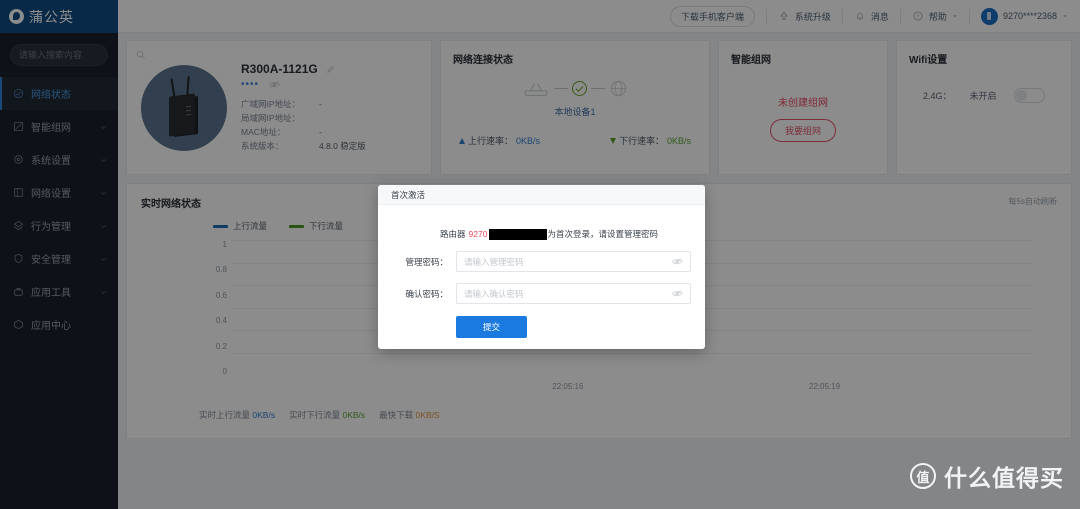 This screenshot has height=509, width=1080. What do you see at coordinates (426, 293) in the screenshot?
I see `confirm-password-label: 确认密码：` at bounding box center [426, 293].